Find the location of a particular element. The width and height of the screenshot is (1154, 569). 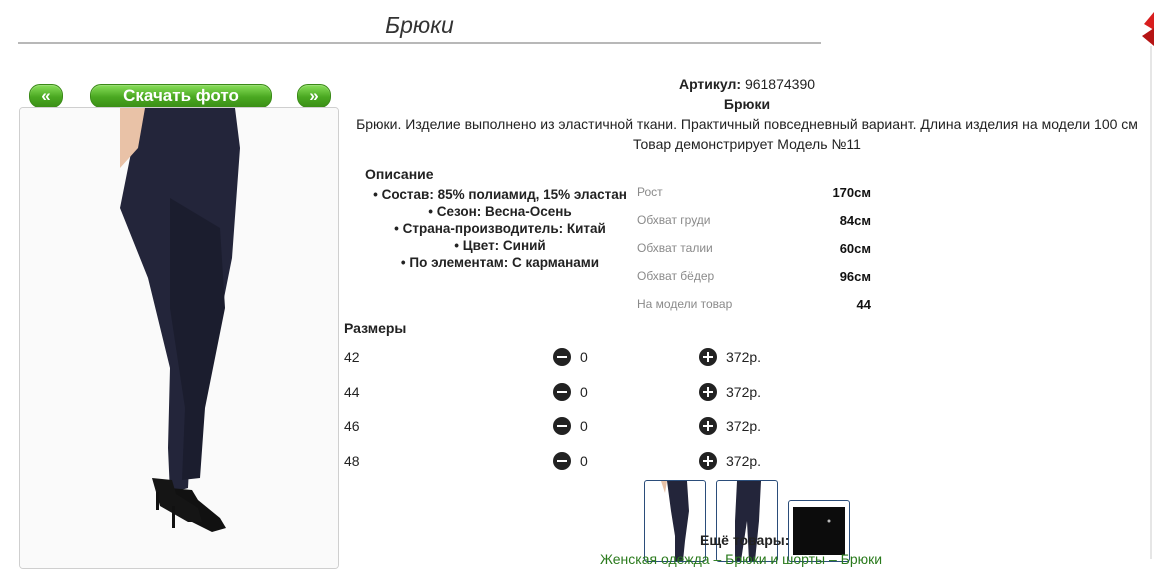

download-photo-button: Скачать фото is located at coordinates (181, 98).